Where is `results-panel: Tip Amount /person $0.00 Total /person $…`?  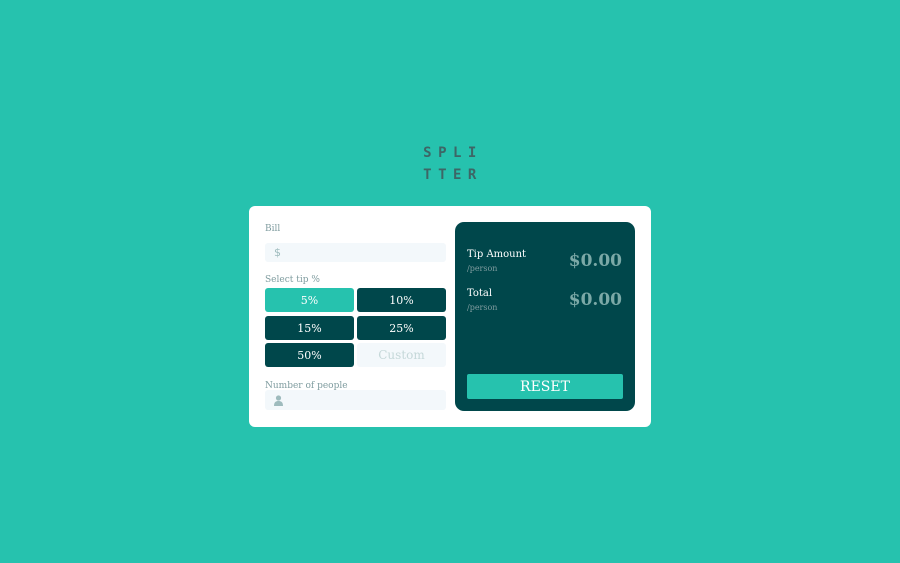
results-panel: Tip Amount /person $0.00 Total /person $… is located at coordinates (545, 316).